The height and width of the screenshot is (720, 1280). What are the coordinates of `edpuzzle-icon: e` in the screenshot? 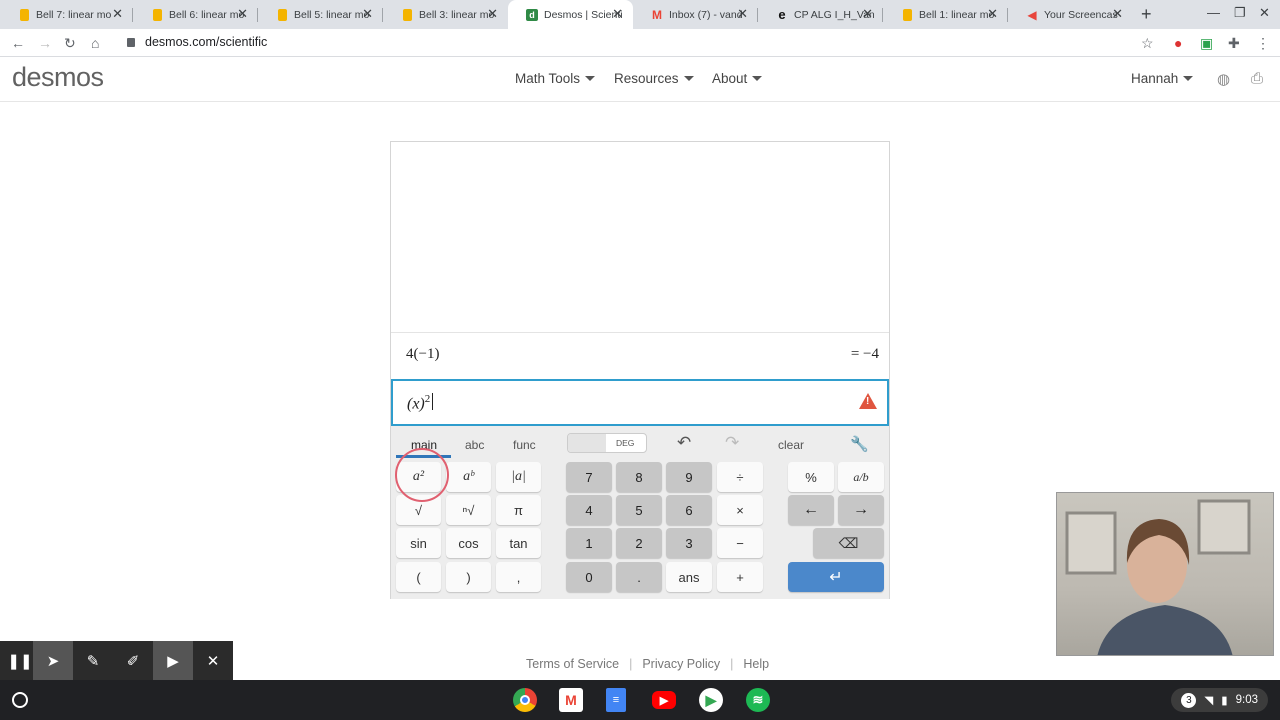 It's located at (782, 14).